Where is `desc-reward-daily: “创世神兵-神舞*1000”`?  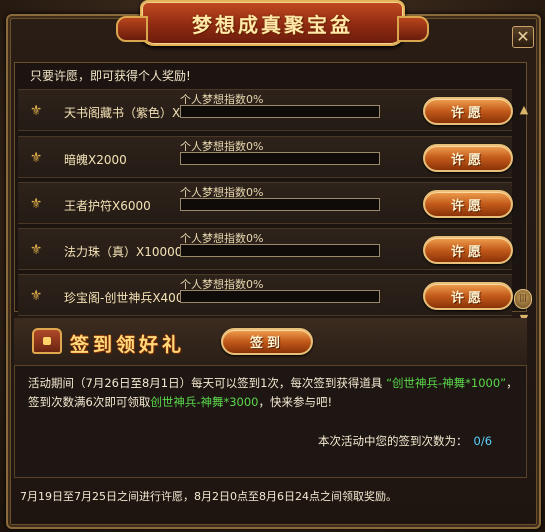 desc-reward-daily: “创世神兵-神舞*1000” is located at coordinates (446, 383).